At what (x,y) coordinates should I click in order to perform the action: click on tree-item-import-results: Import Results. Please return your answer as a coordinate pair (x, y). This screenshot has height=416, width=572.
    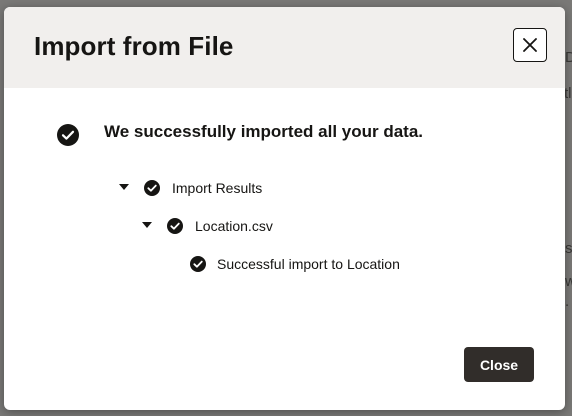
    Looking at the image, I should click on (217, 188).